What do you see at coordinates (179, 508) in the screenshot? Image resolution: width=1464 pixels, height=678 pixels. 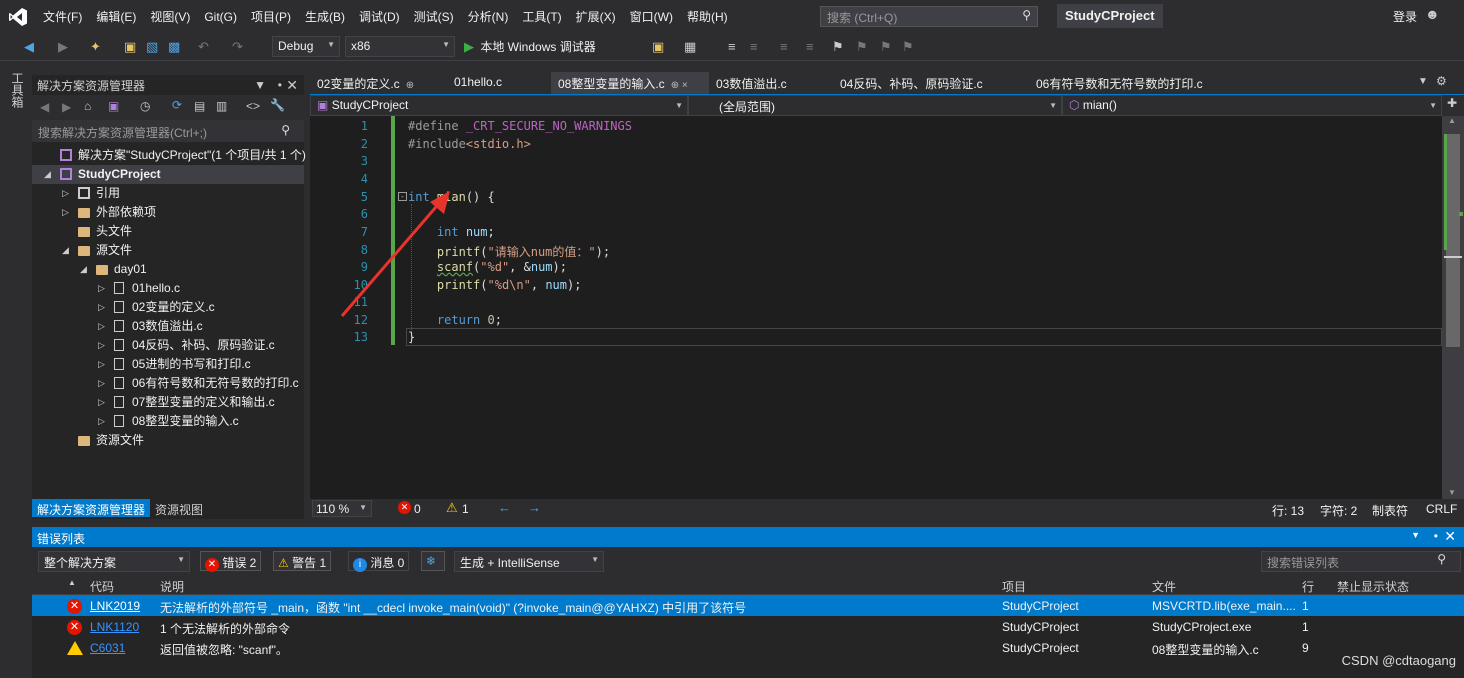 I see `tab-resource-view: 资源视图` at bounding box center [179, 508].